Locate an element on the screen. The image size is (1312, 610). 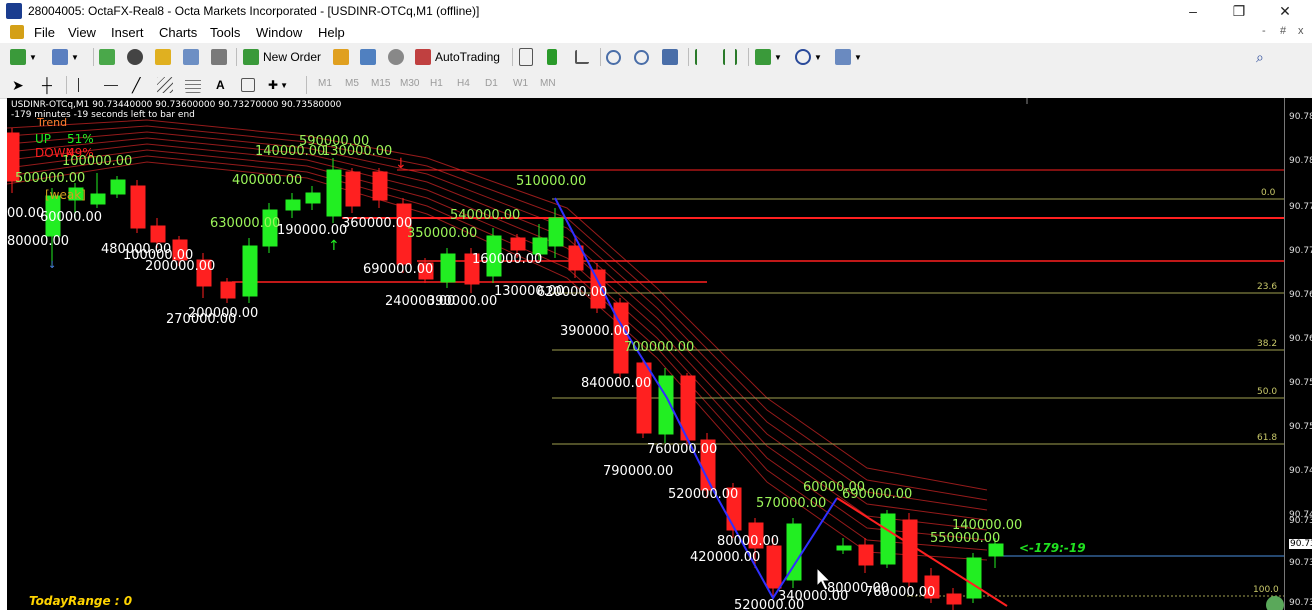
new-chart-button: ▼ is located at coordinates (23, 57).